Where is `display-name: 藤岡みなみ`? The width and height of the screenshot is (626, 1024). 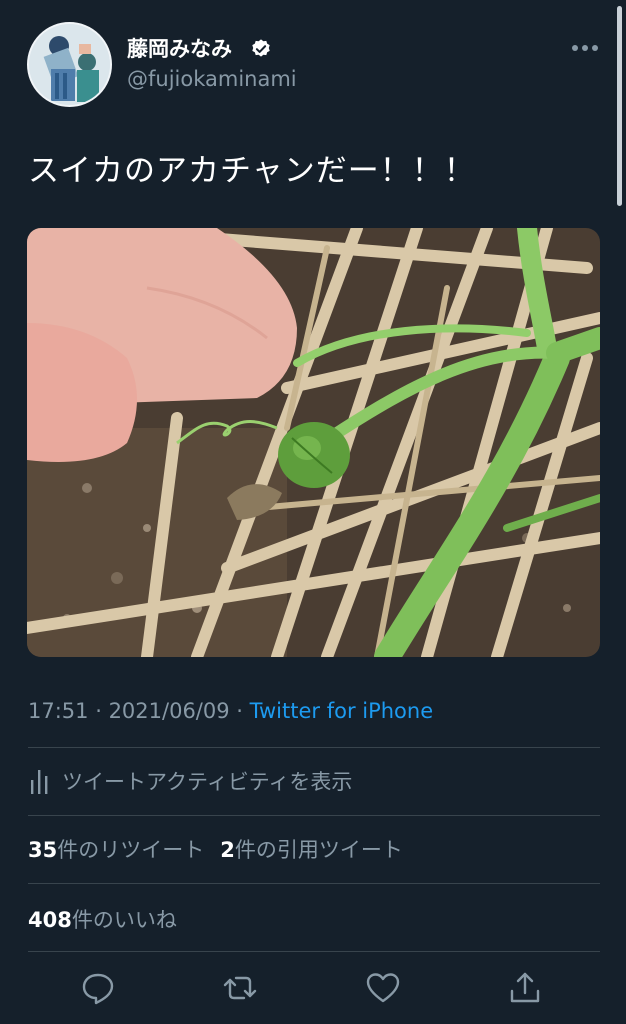 display-name: 藤岡みなみ is located at coordinates (179, 48).